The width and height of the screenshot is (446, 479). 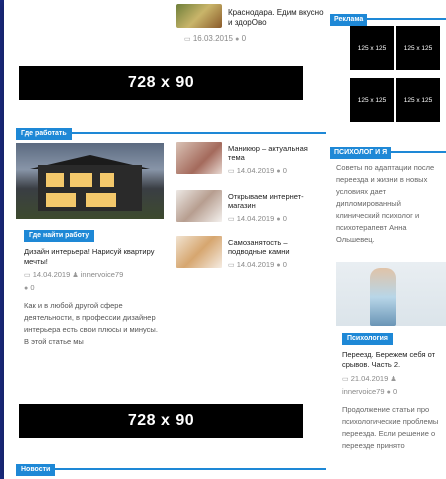 I want to click on sidebar-title-ads: Реклама, so click(x=349, y=20).